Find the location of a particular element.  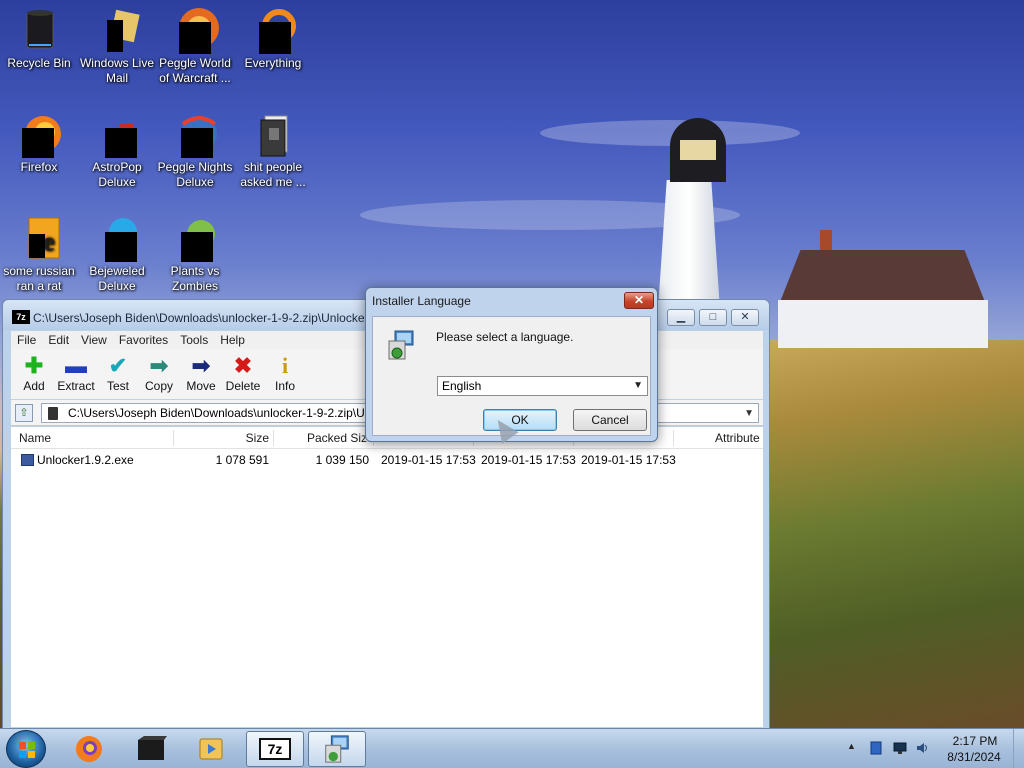

taskbar-media-player is located at coordinates (211, 749).